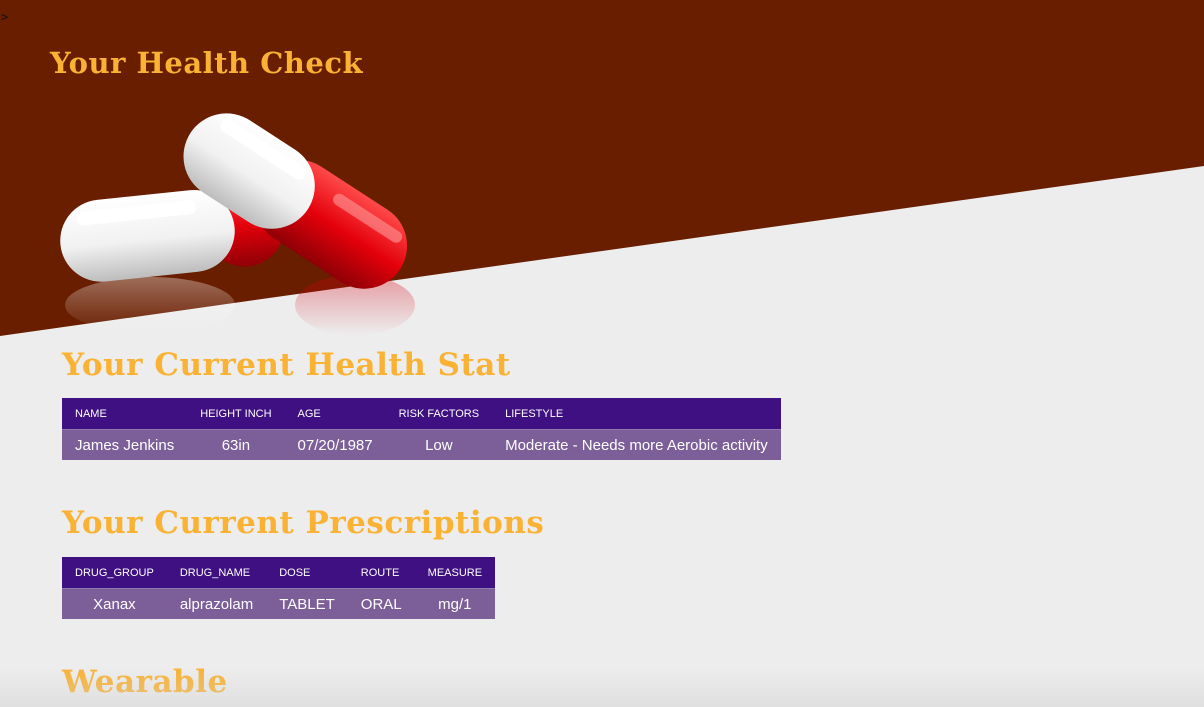 The image size is (1204, 707). I want to click on column-header-dose: DOSE, so click(307, 573).